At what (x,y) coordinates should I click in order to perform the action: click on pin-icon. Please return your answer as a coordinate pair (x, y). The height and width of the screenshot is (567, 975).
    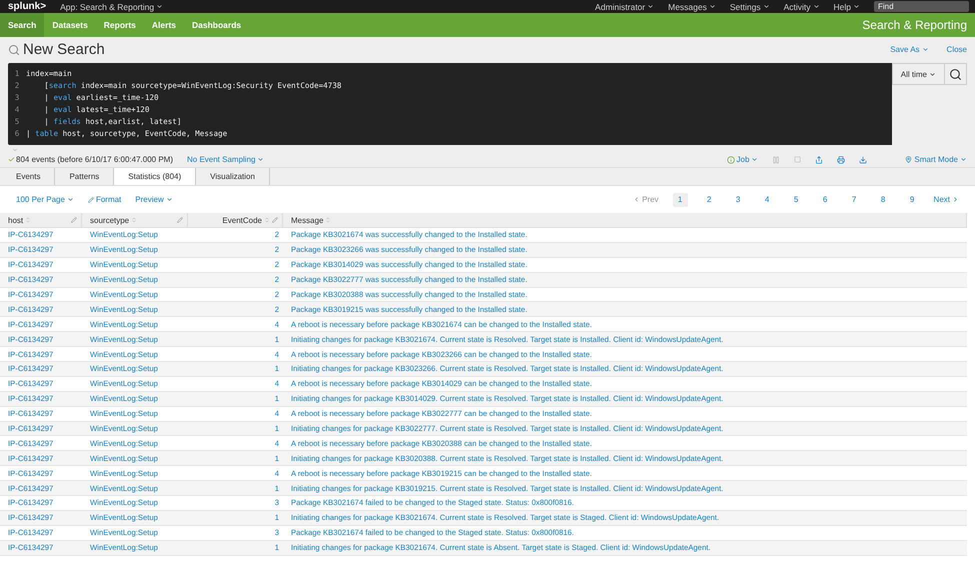
    Looking at the image, I should click on (908, 159).